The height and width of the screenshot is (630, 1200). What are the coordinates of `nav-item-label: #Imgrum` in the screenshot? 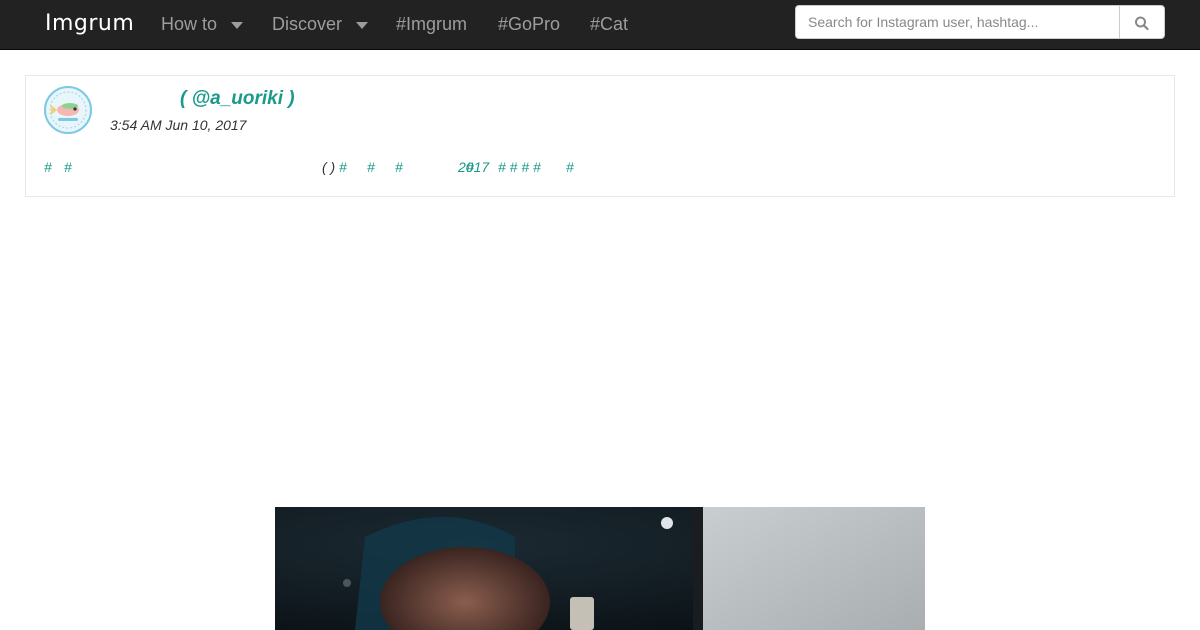 It's located at (432, 24).